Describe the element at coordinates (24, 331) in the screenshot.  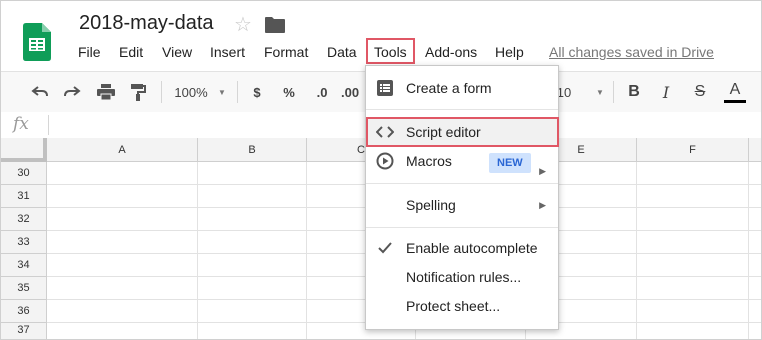
I see `row-header-37: 37` at that location.